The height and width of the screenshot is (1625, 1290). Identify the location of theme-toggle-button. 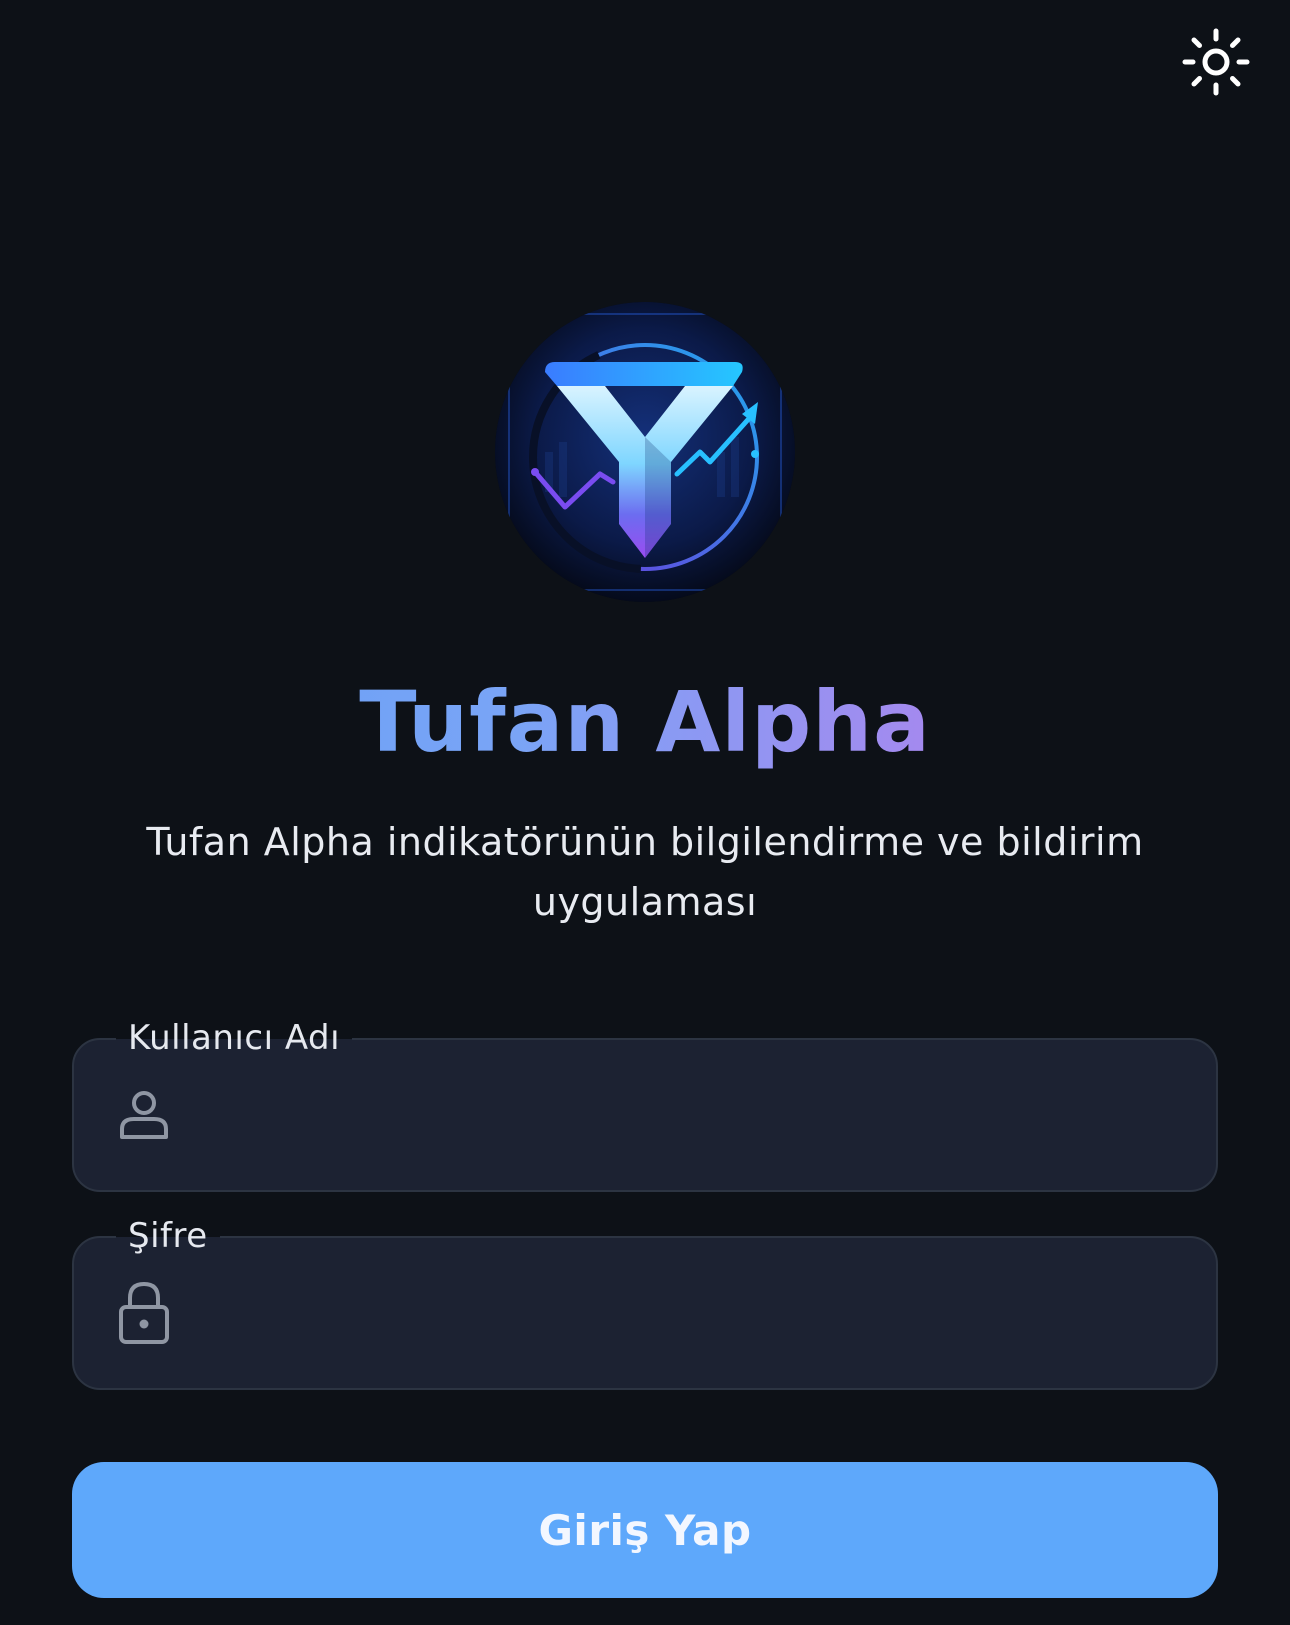
(1216, 62).